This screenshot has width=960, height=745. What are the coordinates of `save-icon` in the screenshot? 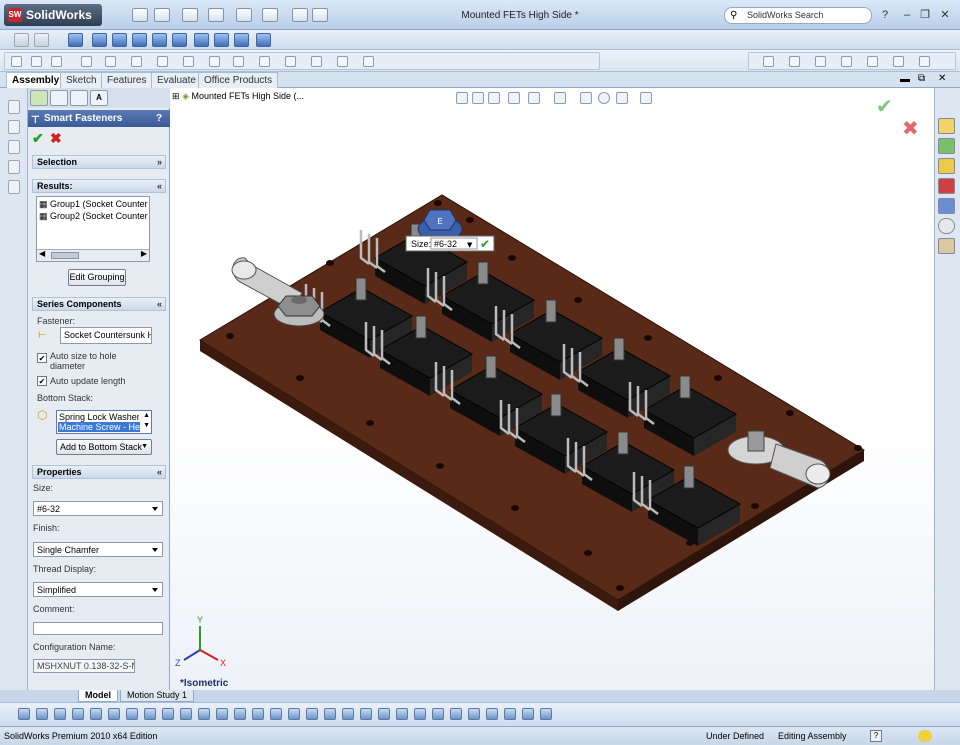 It's located at (190, 15).